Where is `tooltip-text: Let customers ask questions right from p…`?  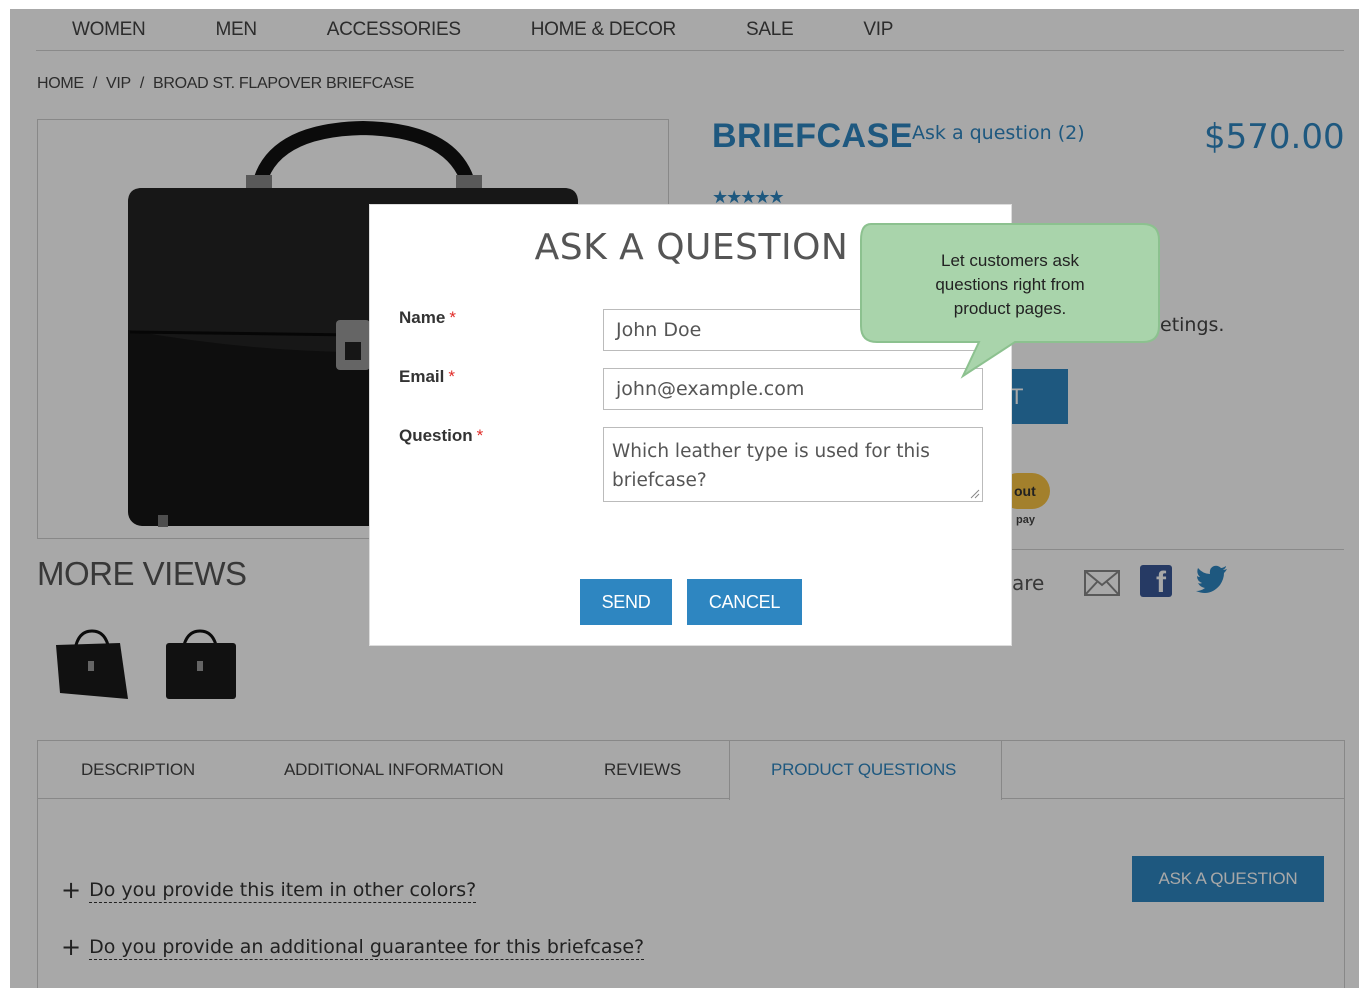
tooltip-text: Let customers ask questions right from p… is located at coordinates (1010, 285).